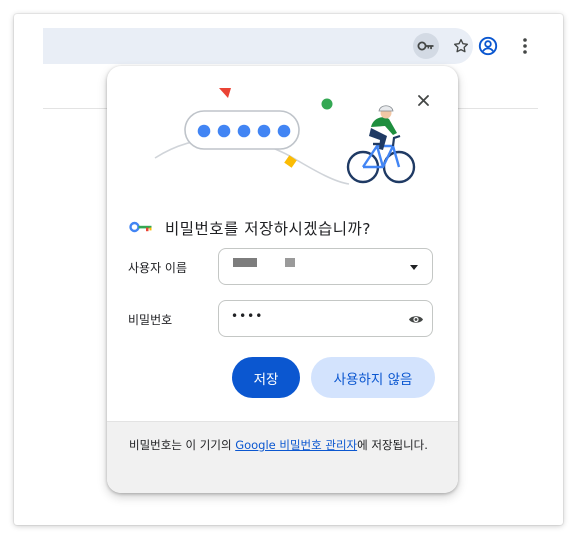  Describe the element at coordinates (150, 320) in the screenshot. I see `password-label: 비밀번호` at that location.